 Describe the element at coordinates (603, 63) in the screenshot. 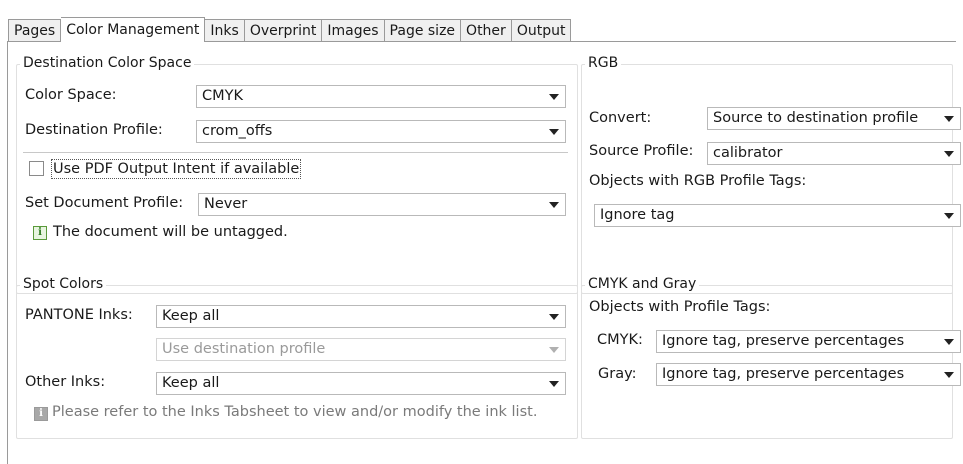

I see `rgb-title: RGB` at that location.